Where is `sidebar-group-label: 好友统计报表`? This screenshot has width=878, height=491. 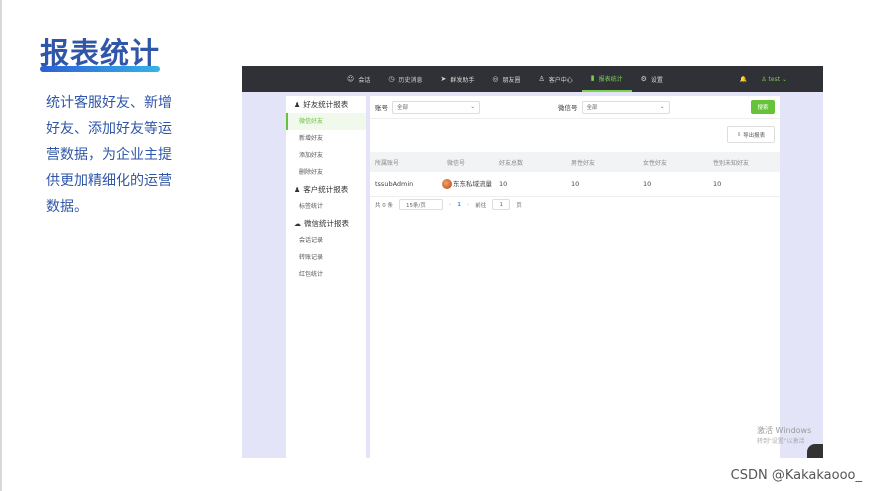 sidebar-group-label: 好友统计报表 is located at coordinates (326, 104).